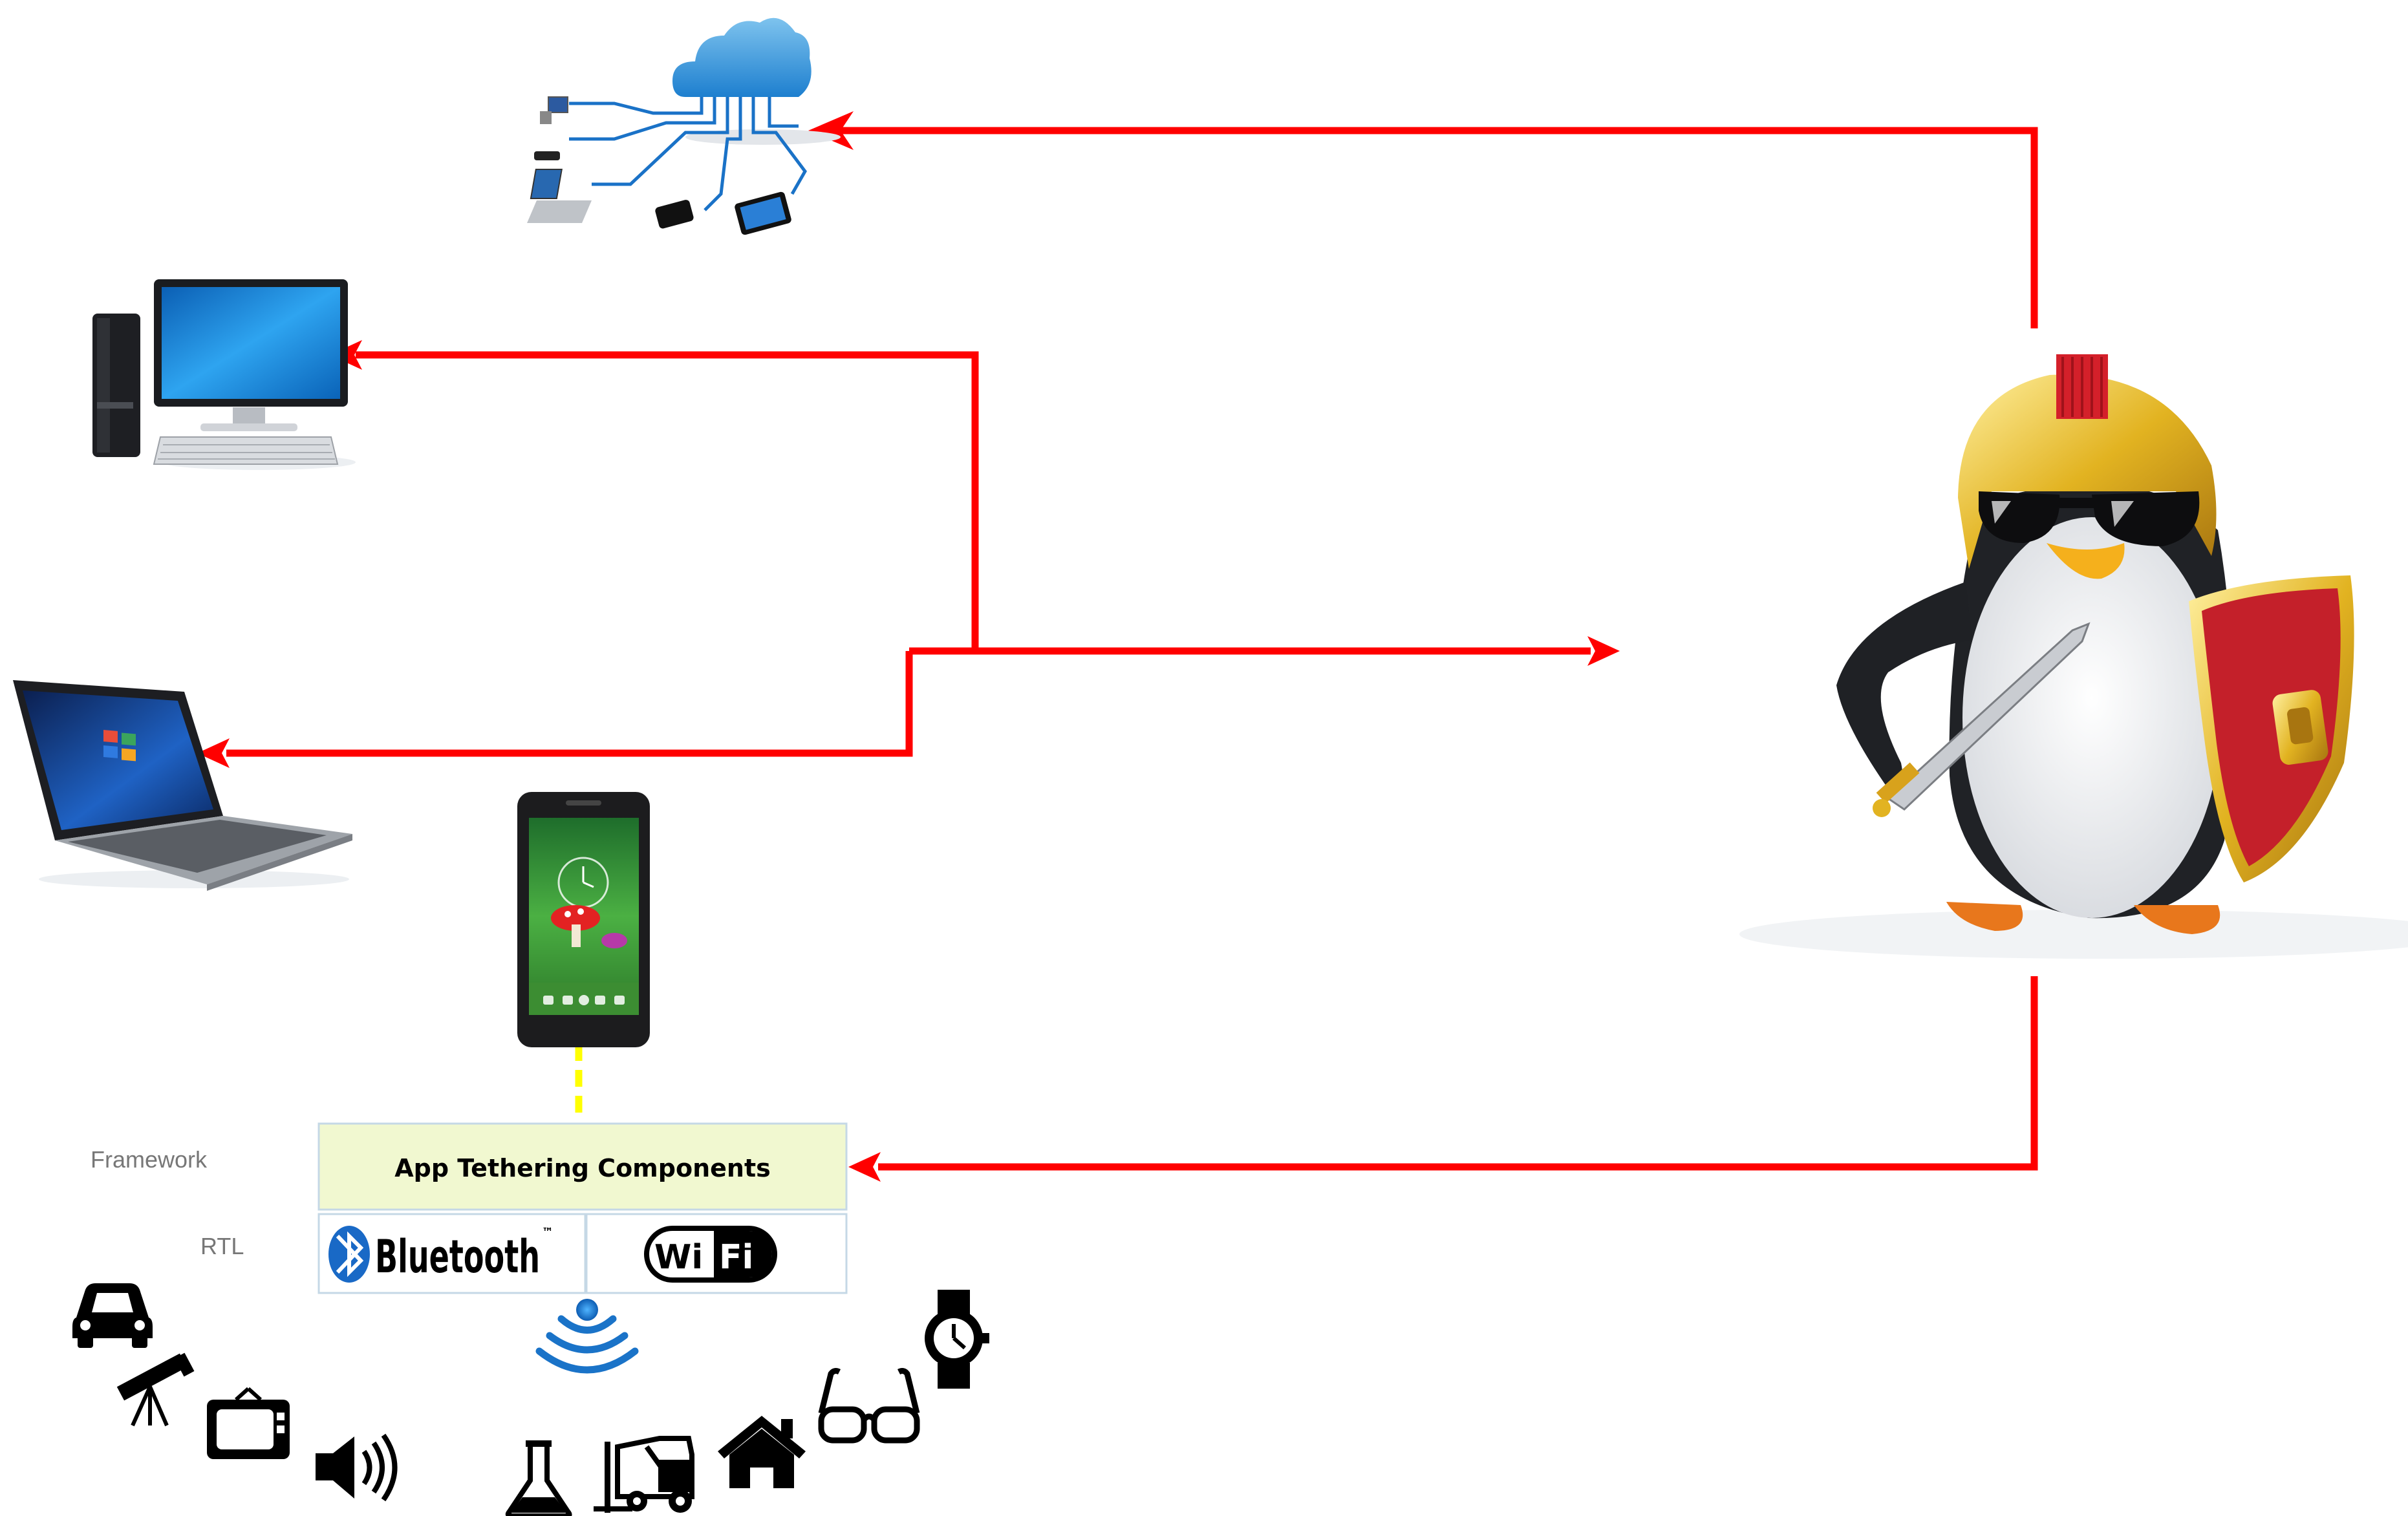 This screenshot has width=2408, height=1516. Describe the element at coordinates (869, 1406) in the screenshot. I see `glasses-icon` at that location.